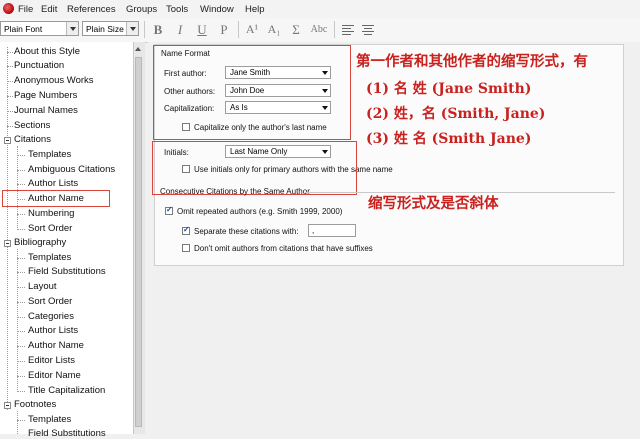 Image resolution: width=640 pixels, height=439 pixels. Describe the element at coordinates (472, 61) in the screenshot. I see `annotation-line-1: 第一作者和其他作者的缩写形式，有` at that location.